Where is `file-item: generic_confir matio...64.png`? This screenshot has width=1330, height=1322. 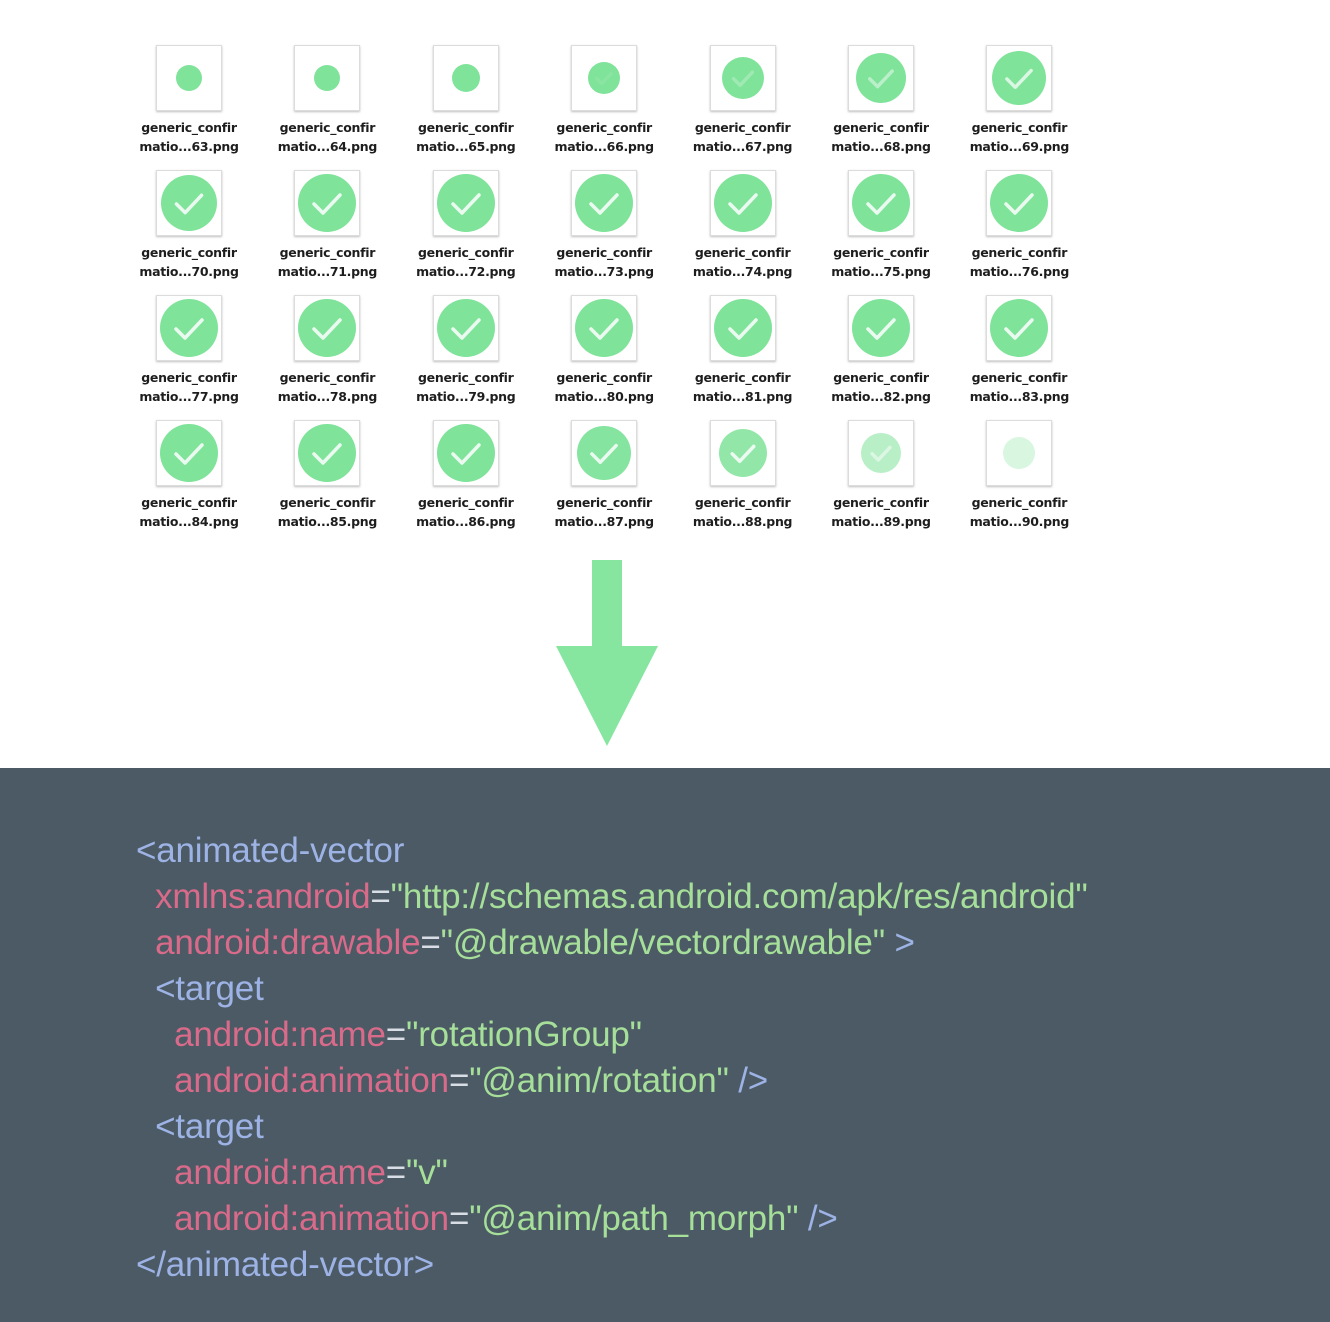 file-item: generic_confir matio...64.png is located at coordinates (327, 100).